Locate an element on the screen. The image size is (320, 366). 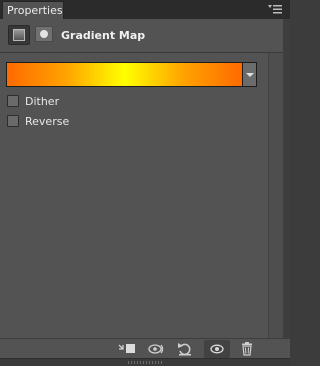
reset-adjustment-button is located at coordinates (185, 349).